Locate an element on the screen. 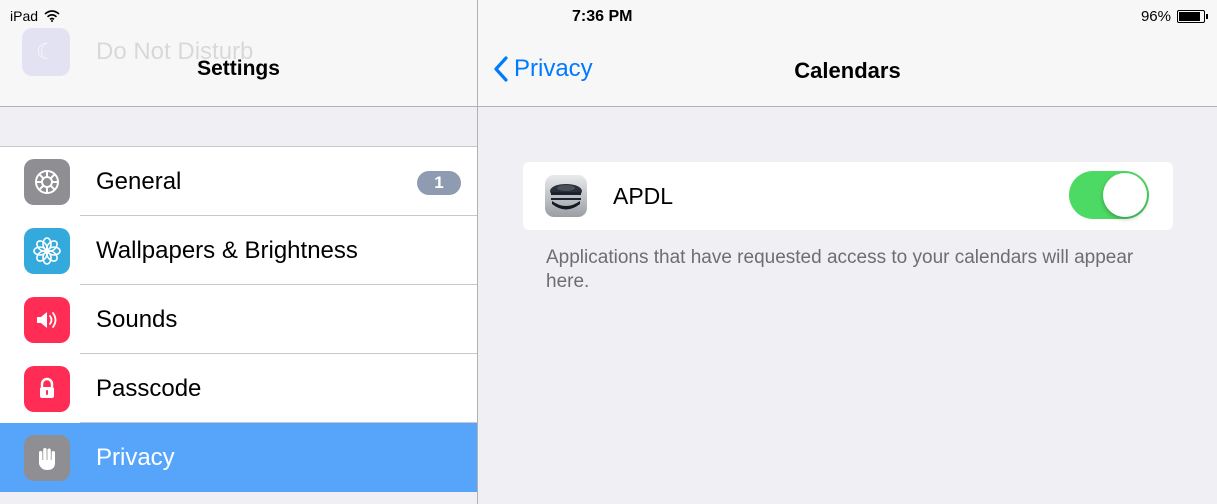 The image size is (1217, 504). sidebar-item-passcode: Passcode is located at coordinates (238, 388).